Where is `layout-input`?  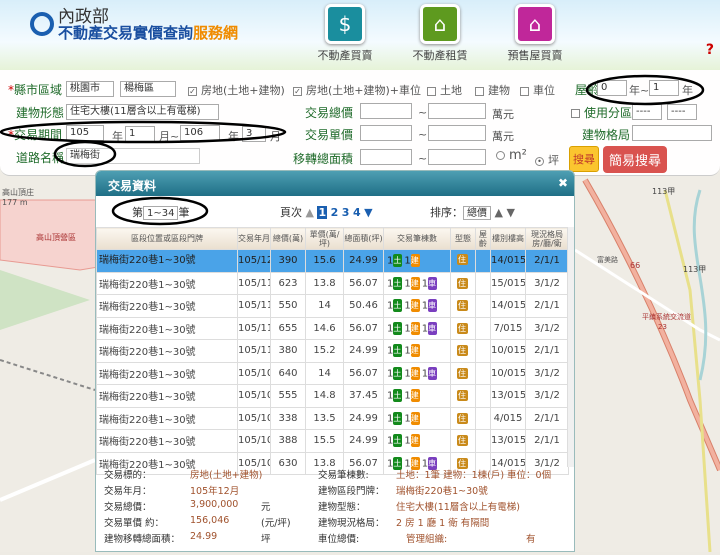 layout-input is located at coordinates (672, 133).